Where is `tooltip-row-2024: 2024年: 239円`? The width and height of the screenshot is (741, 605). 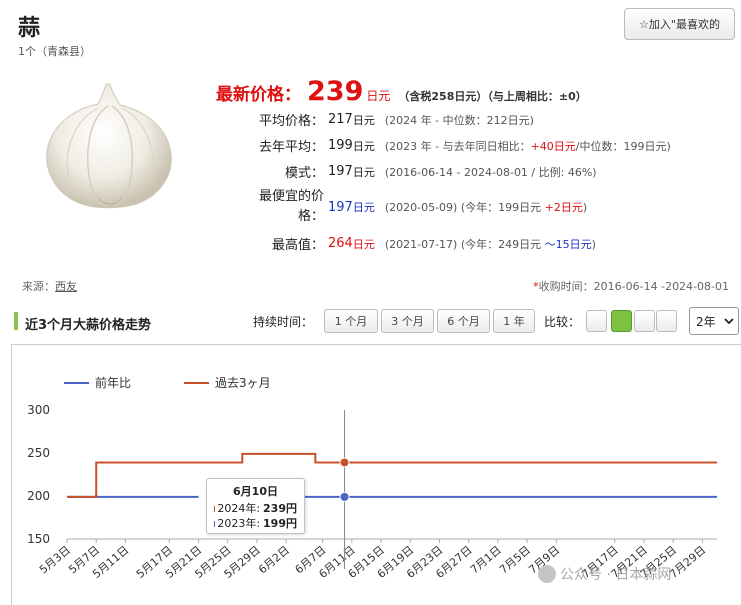 tooltip-row-2024: 2024年: 239円 is located at coordinates (255, 508).